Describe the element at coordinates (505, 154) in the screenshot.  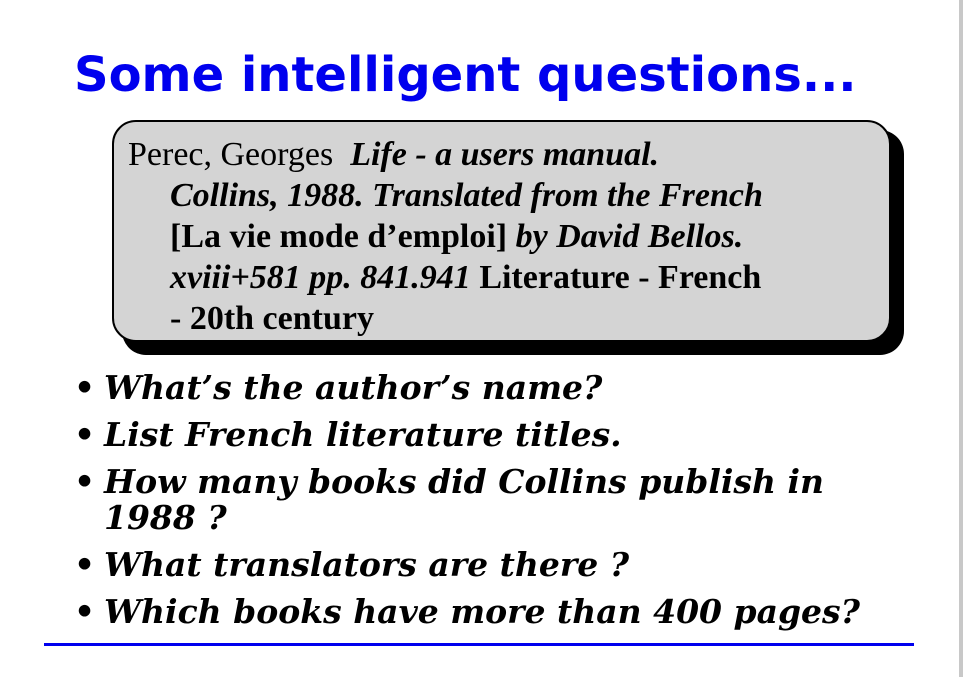
I see `citation-title: Life - a users manual.` at that location.